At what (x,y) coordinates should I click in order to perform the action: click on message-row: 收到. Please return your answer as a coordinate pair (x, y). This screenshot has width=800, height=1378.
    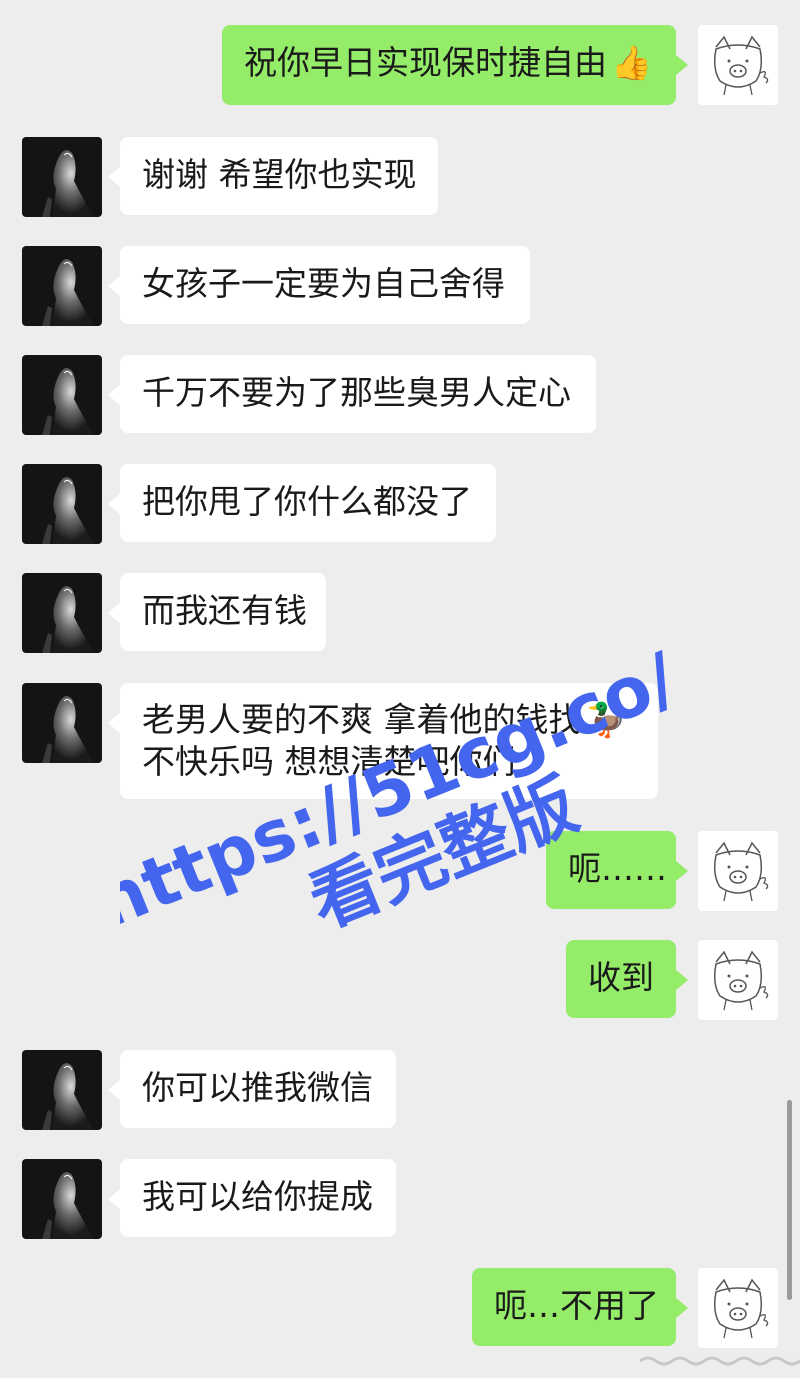
    Looking at the image, I should click on (400, 981).